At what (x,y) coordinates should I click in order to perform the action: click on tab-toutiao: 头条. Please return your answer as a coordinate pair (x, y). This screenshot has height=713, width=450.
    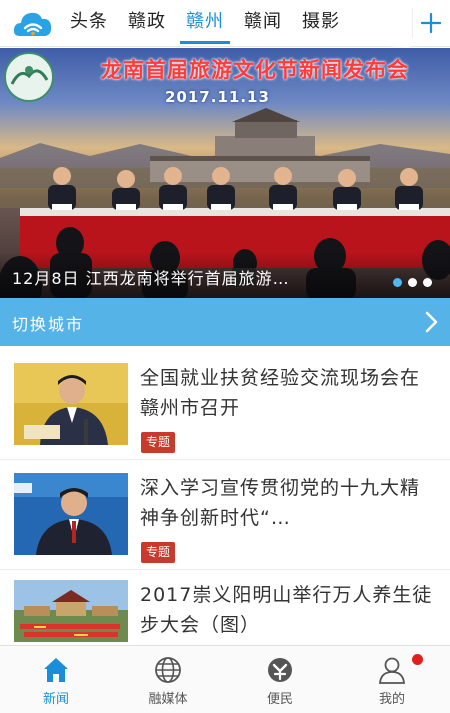
    Looking at the image, I should click on (89, 23).